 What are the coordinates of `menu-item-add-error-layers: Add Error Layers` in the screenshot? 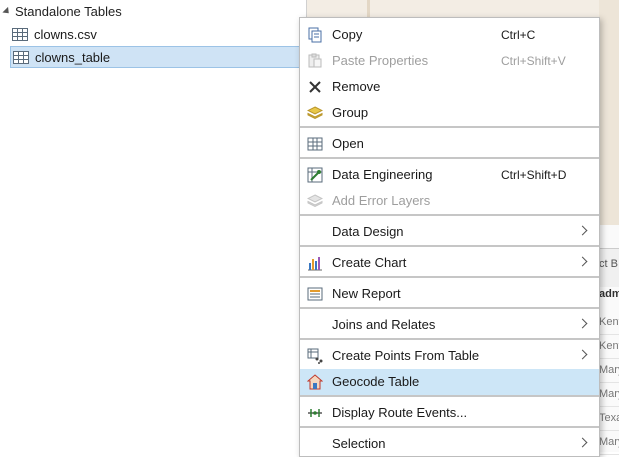 It's located at (449, 201).